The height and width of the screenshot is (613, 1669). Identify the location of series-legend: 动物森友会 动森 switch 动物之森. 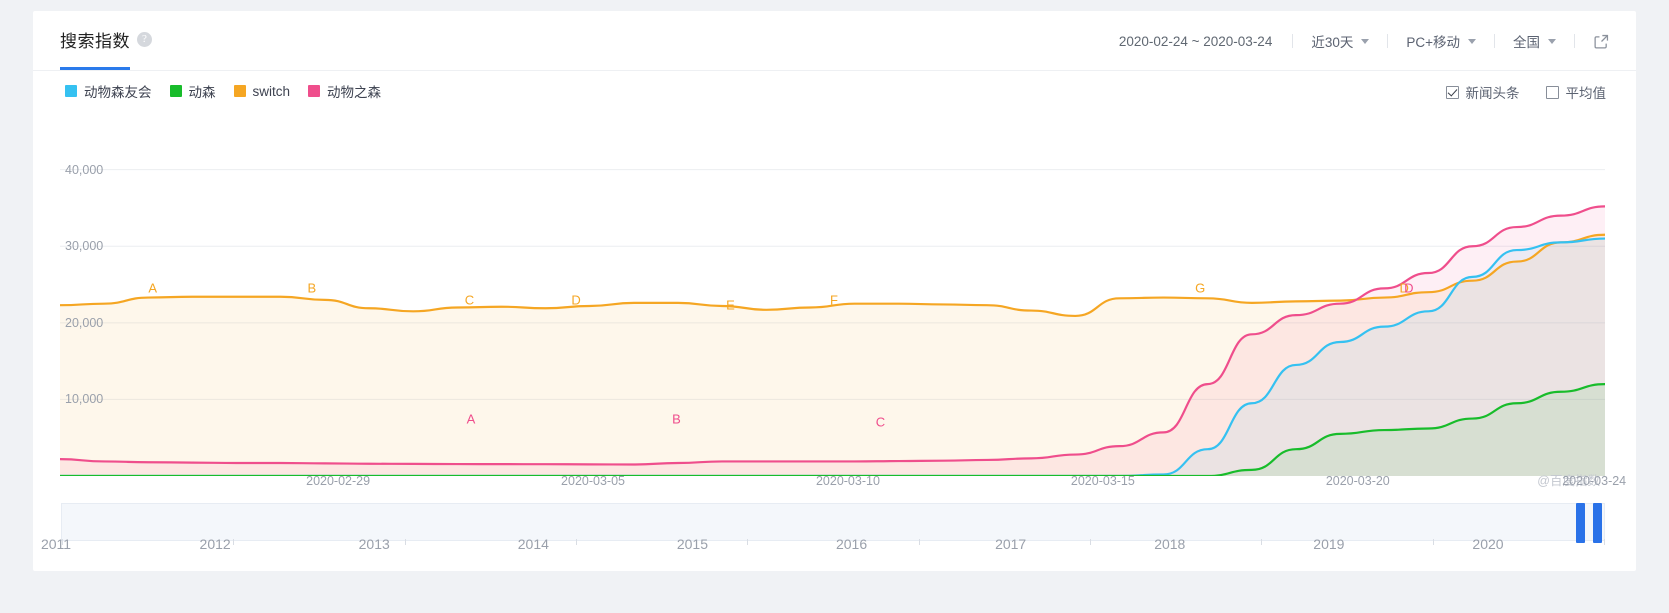
(223, 91).